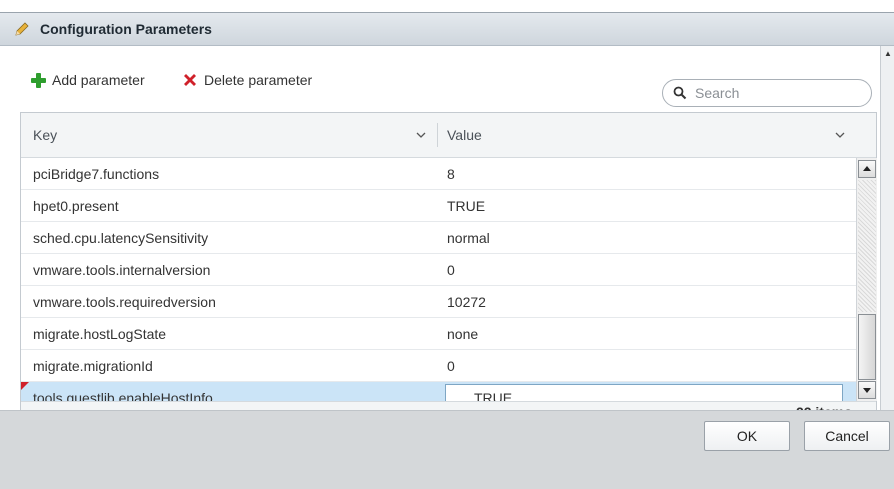 The image size is (894, 489). I want to click on arrow-down-icon, so click(867, 390).